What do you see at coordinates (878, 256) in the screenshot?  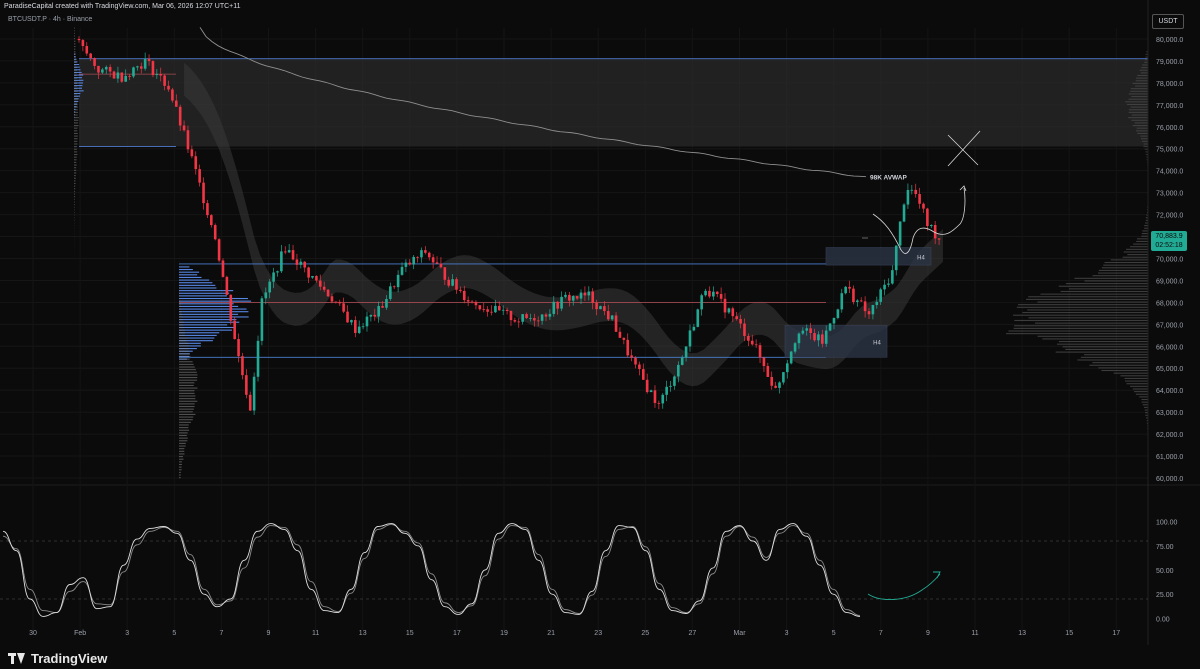 I see `h4-zone-rect` at bounding box center [878, 256].